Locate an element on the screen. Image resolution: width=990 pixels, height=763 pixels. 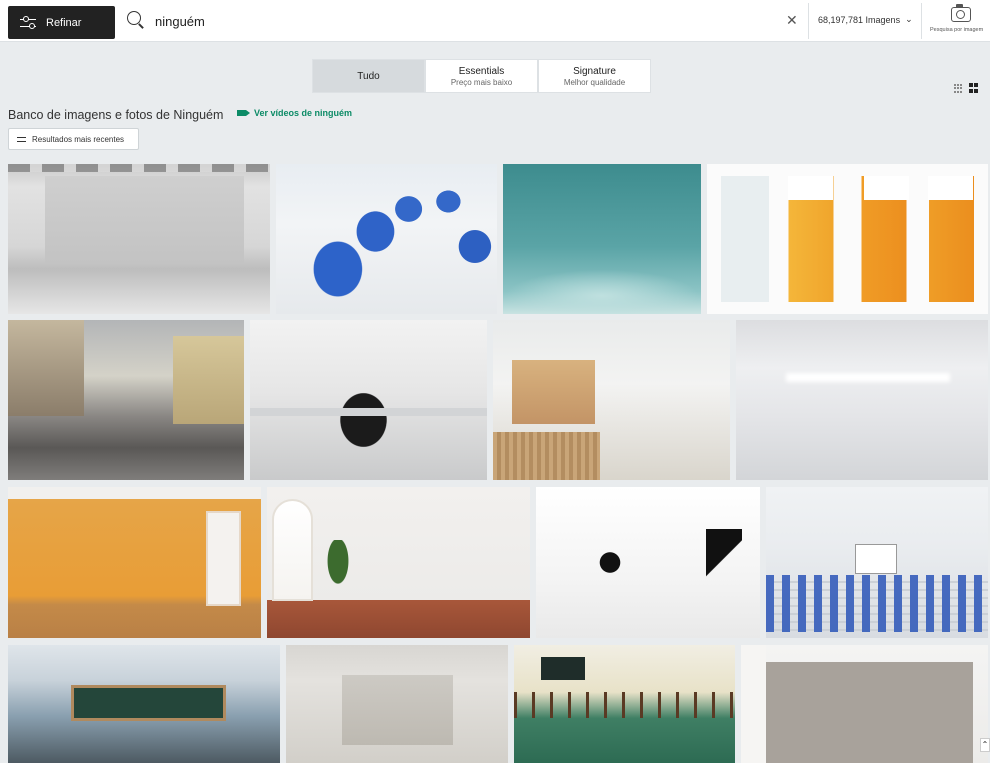
camera-search-label: Pesquisa por imagem is located at coordinates (960, 30).